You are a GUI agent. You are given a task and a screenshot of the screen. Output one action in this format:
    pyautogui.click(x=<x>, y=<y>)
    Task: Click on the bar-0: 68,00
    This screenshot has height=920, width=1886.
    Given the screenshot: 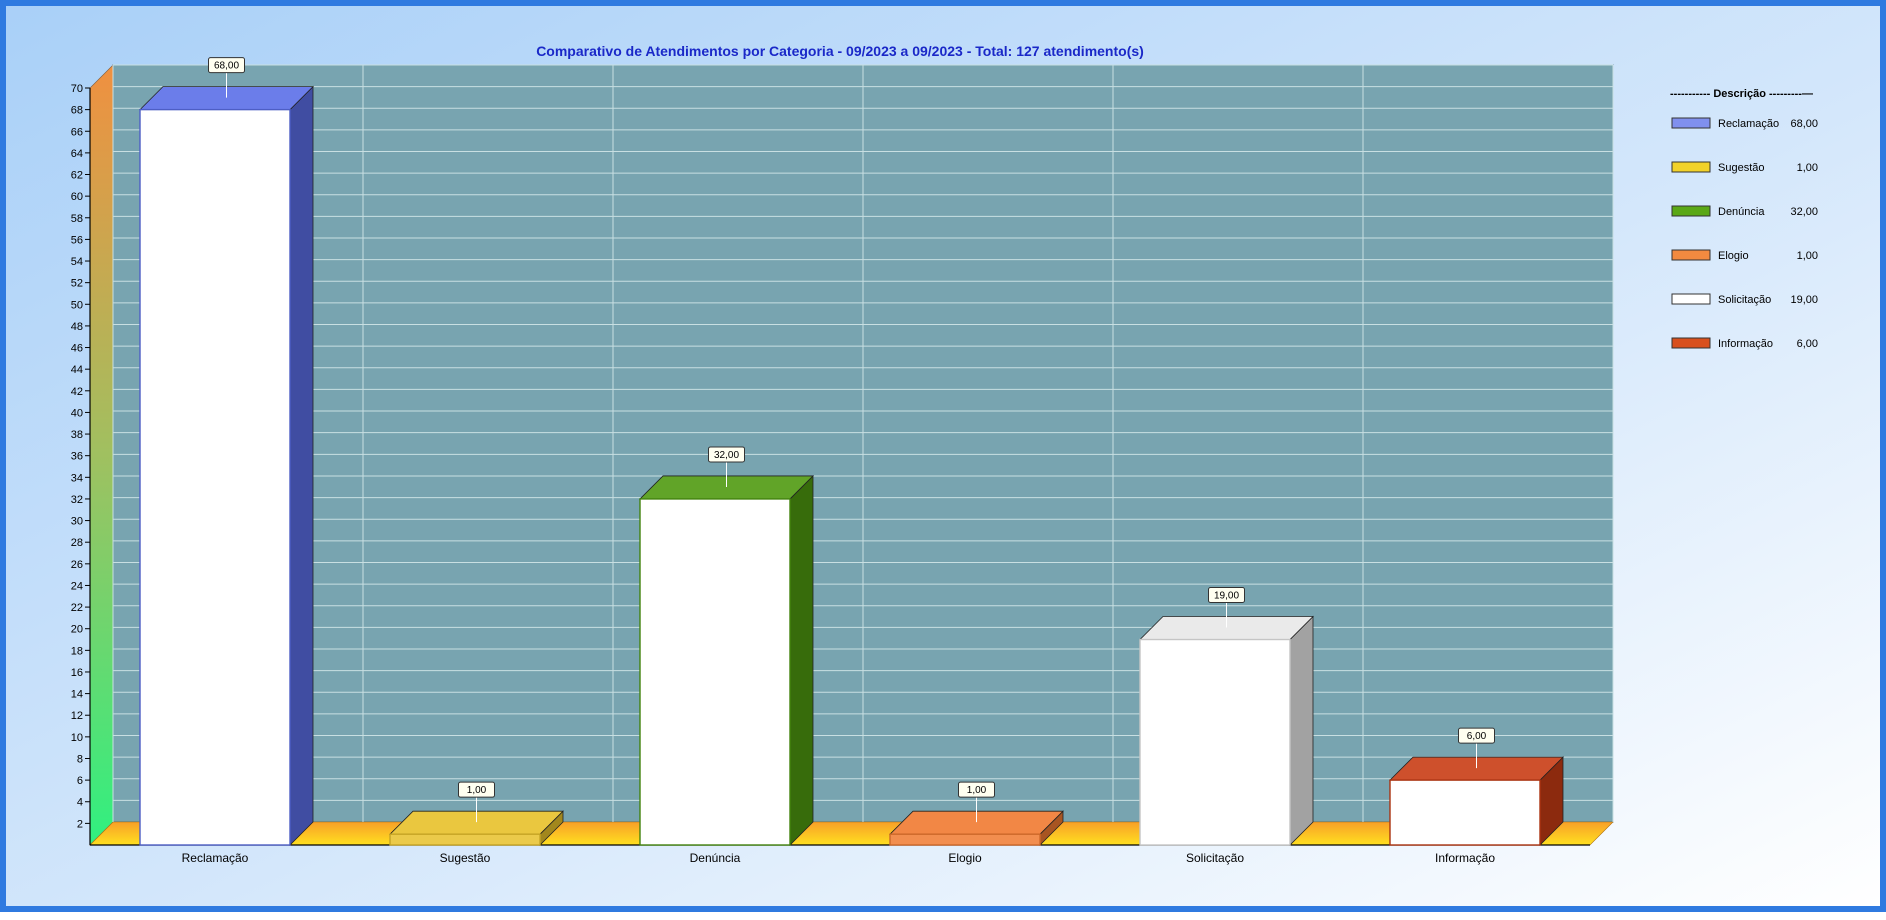 What is the action you would take?
    pyautogui.click(x=226, y=451)
    